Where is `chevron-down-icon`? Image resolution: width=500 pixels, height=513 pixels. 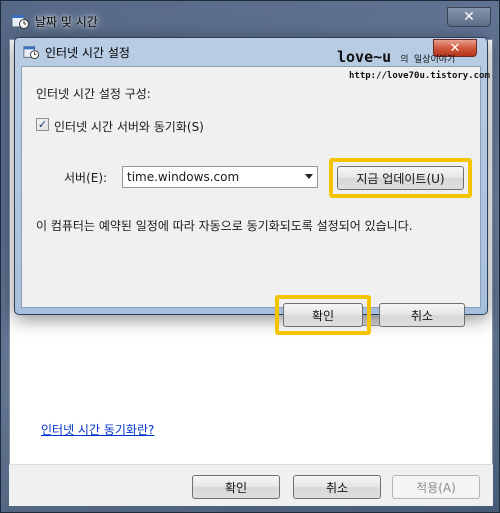
chevron-down-icon is located at coordinates (309, 176).